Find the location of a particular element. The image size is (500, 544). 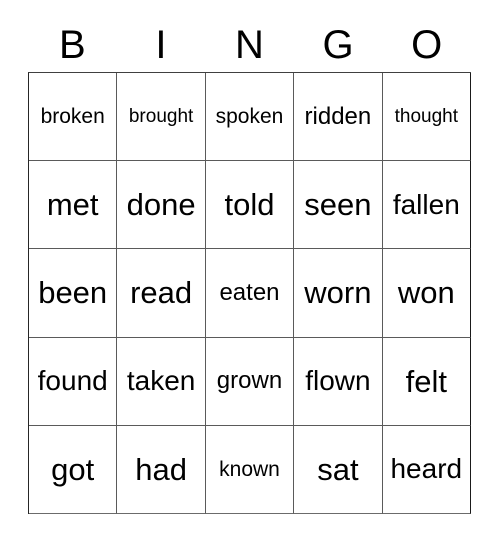

bingo-cell: fallen is located at coordinates (426, 205).